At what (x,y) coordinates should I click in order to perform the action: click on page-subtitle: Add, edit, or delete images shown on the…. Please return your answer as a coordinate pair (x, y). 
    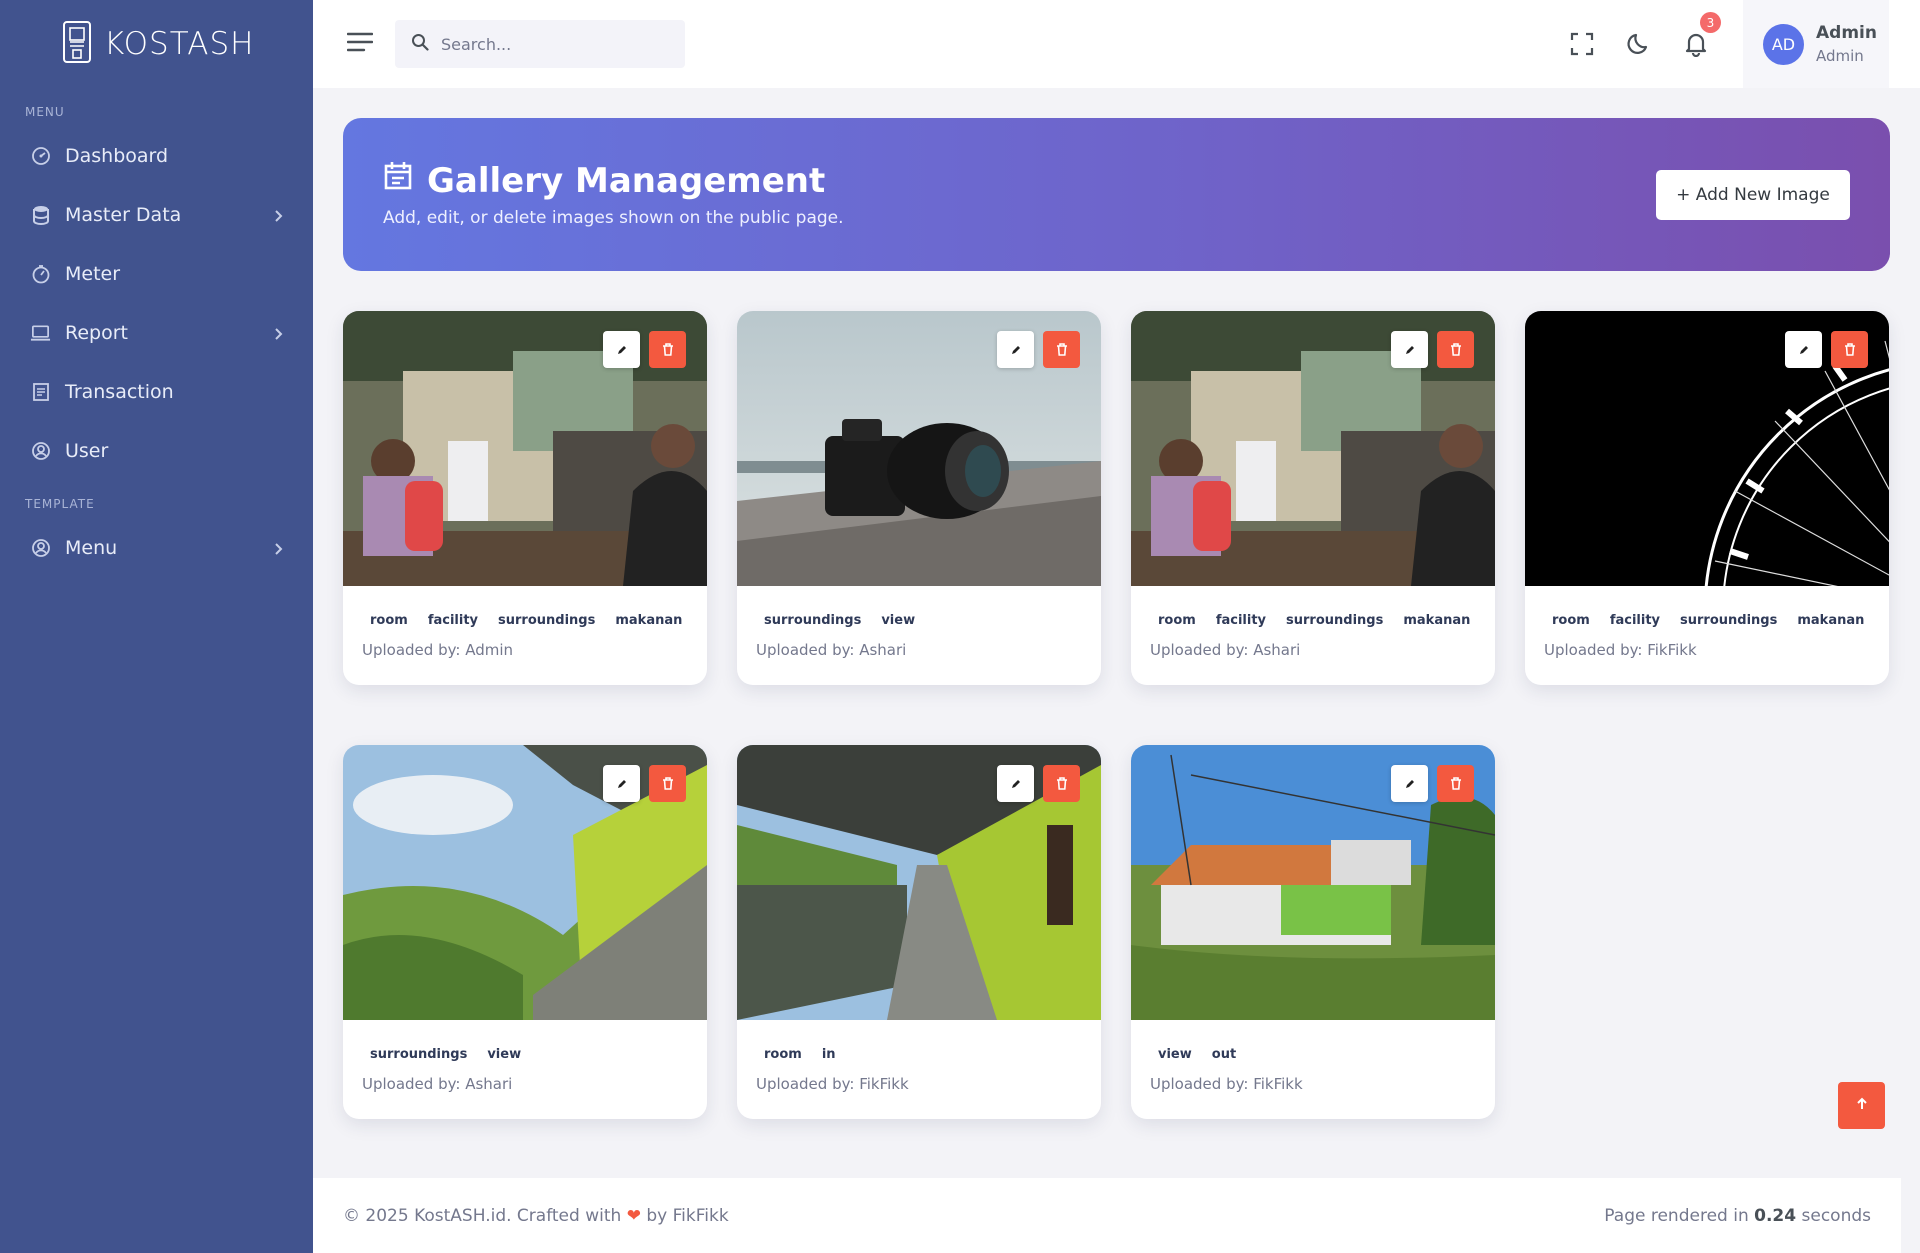
    Looking at the image, I should click on (613, 218).